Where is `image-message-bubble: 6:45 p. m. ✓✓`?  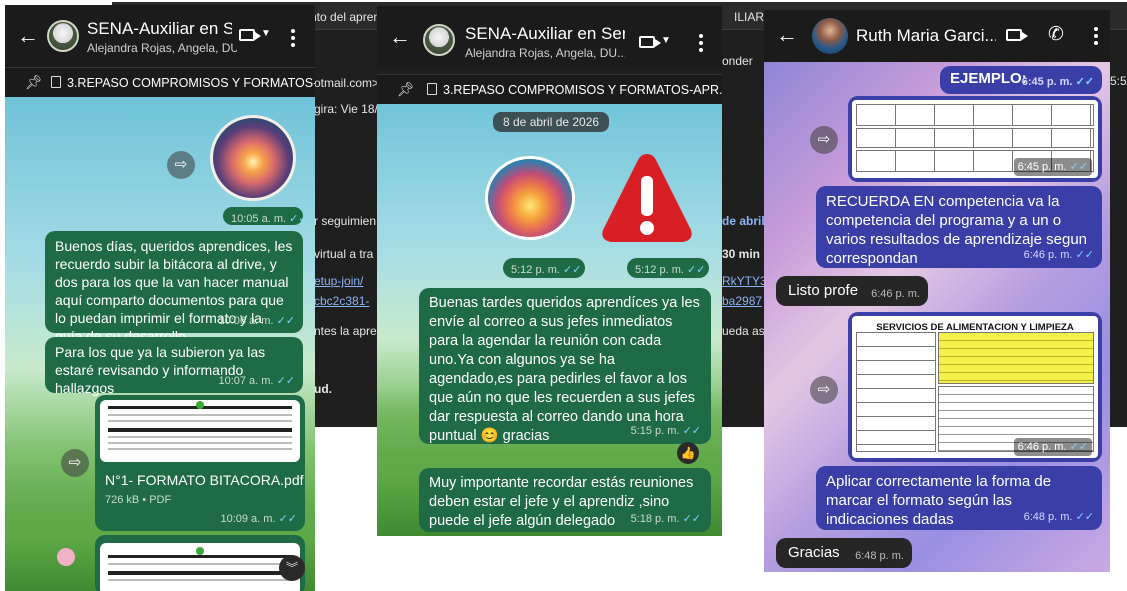 image-message-bubble: 6:45 p. m. ✓✓ is located at coordinates (975, 139).